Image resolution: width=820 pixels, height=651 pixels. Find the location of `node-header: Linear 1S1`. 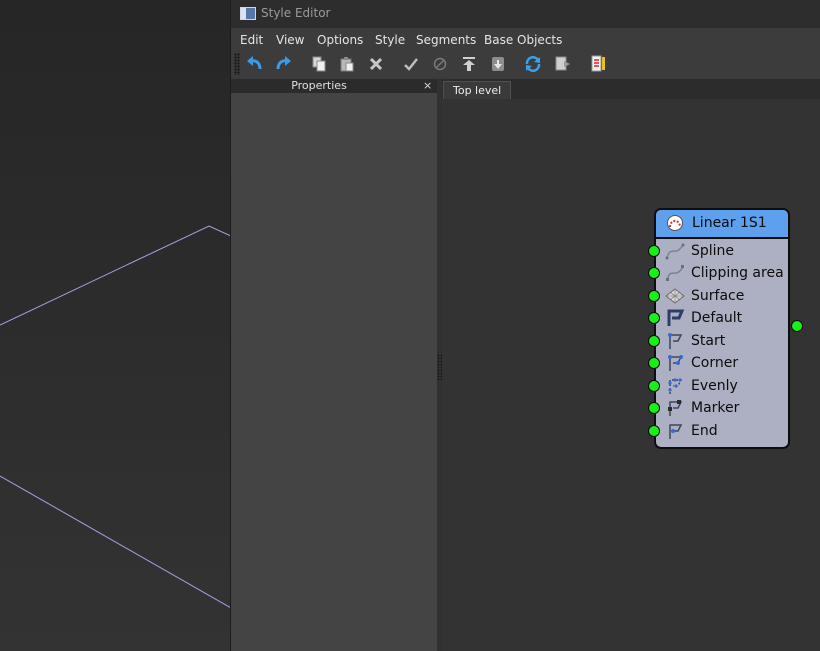

node-header: Linear 1S1 is located at coordinates (722, 224).